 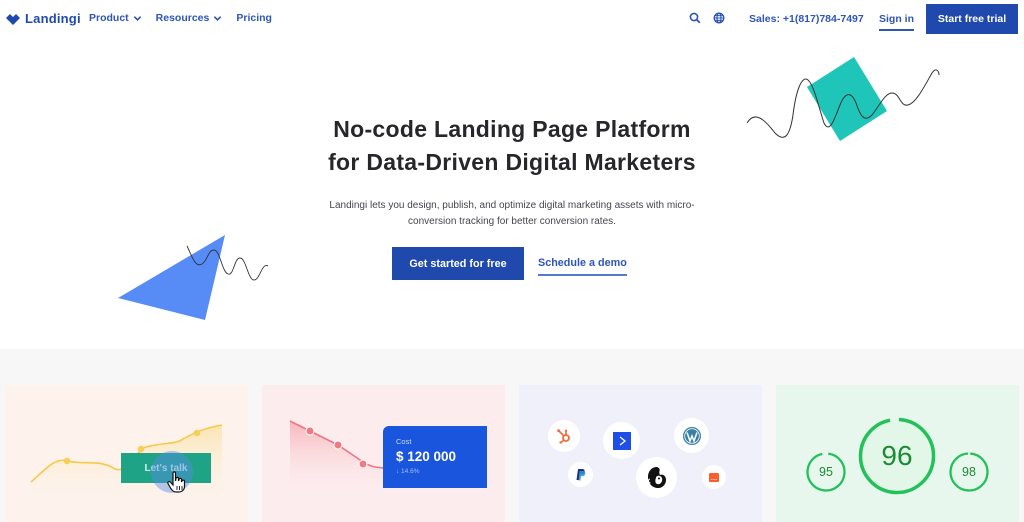 I want to click on nav-item-label: Resources, so click(x=182, y=18).